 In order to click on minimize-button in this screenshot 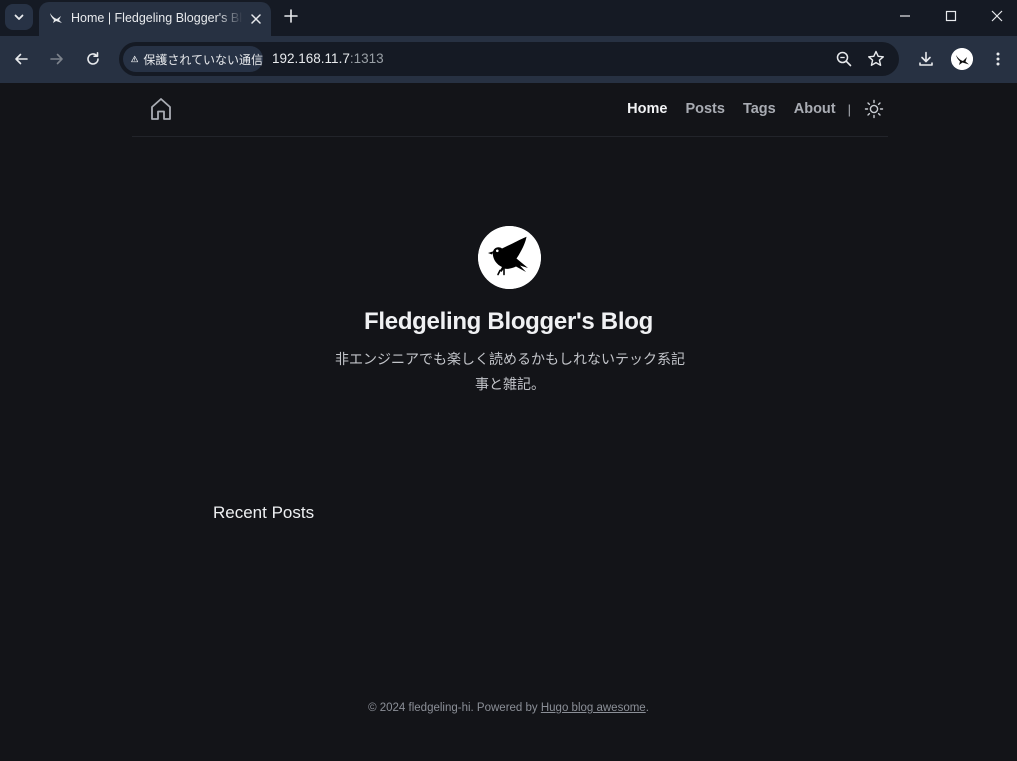, I will do `click(905, 16)`.